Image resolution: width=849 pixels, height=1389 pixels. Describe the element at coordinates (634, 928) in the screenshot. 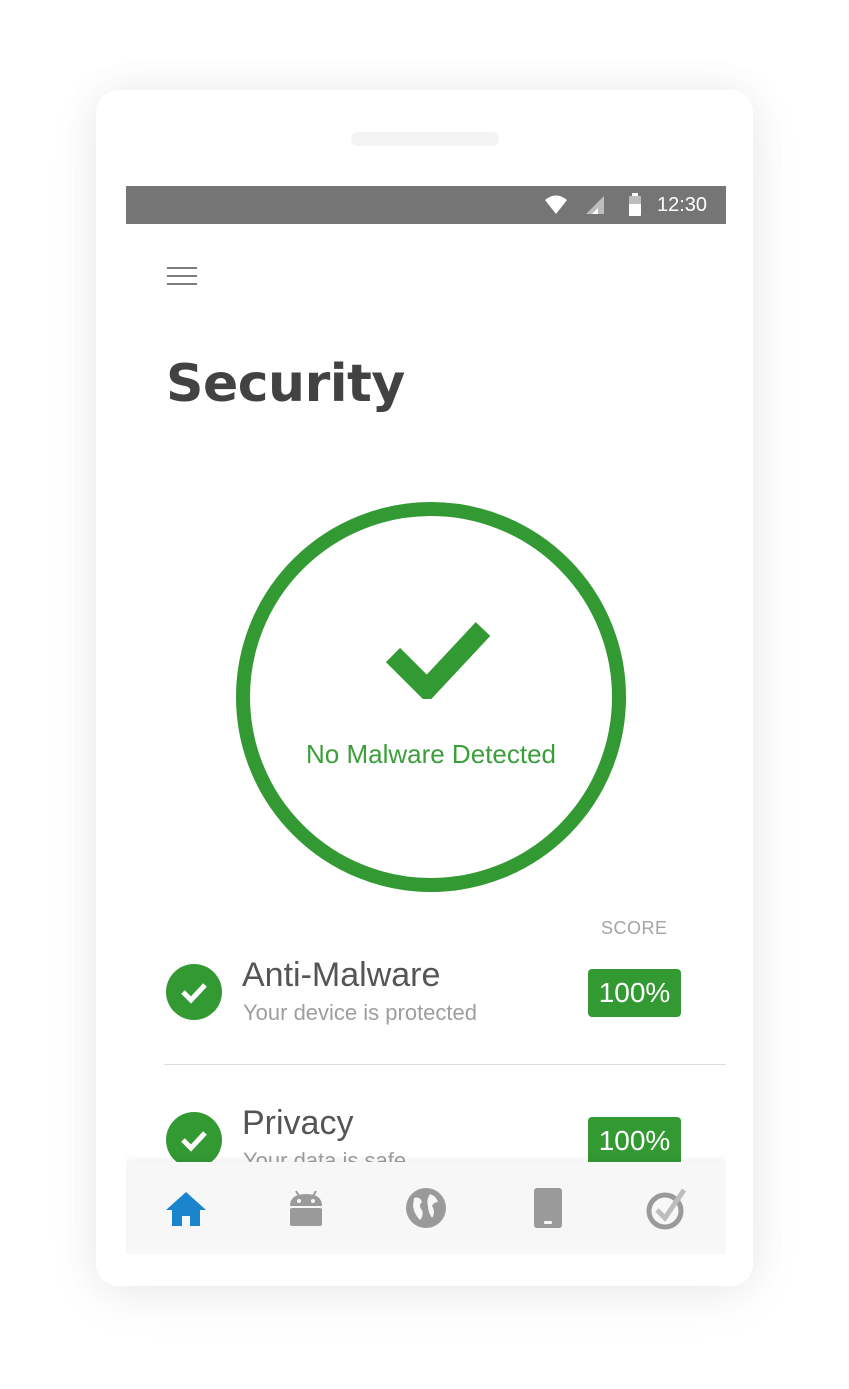

I see `score-column-header: SCORE` at that location.